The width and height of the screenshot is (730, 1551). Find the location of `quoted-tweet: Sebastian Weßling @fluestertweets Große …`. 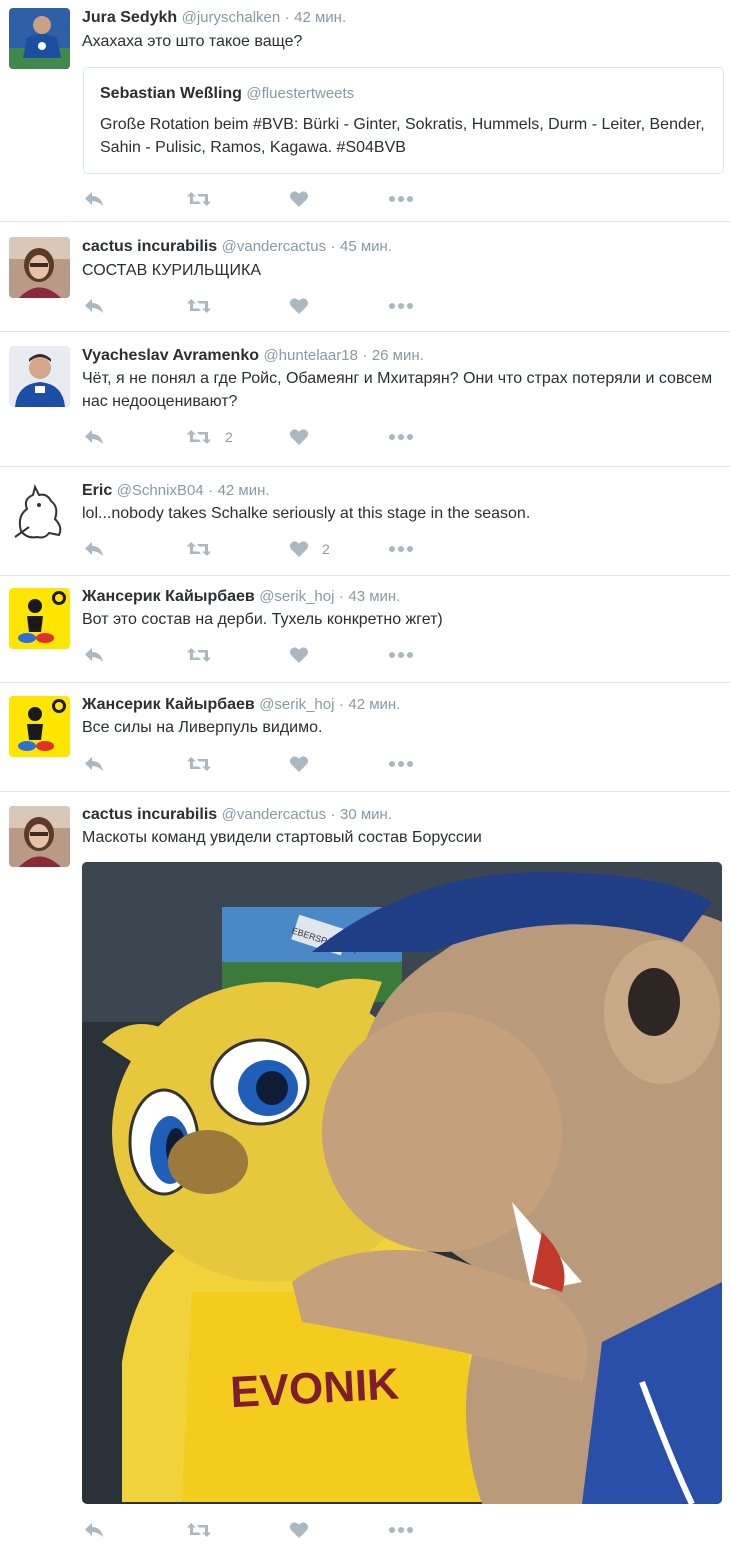

quoted-tweet: Sebastian Weßling @fluestertweets Große … is located at coordinates (403, 120).